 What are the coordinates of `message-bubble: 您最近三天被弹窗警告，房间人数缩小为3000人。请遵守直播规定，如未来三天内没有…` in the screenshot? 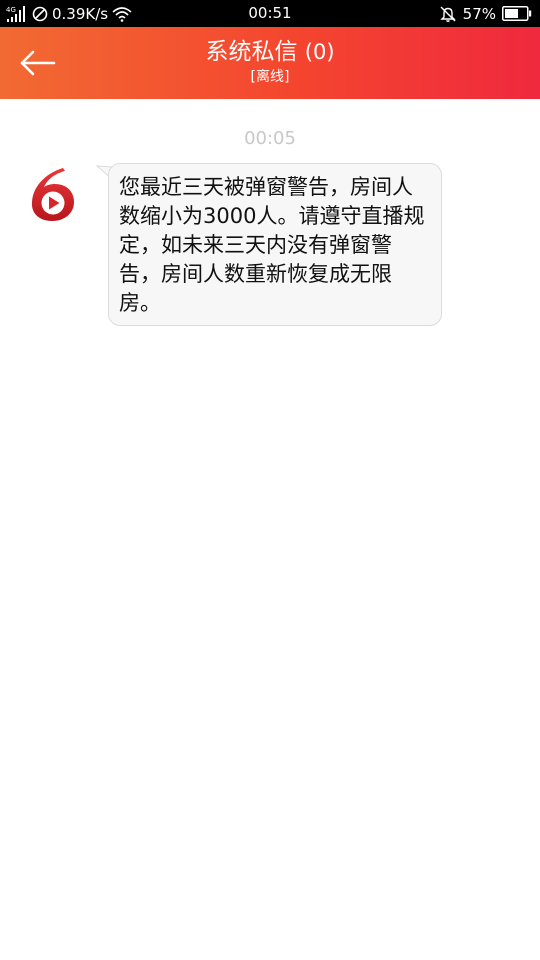 It's located at (275, 244).